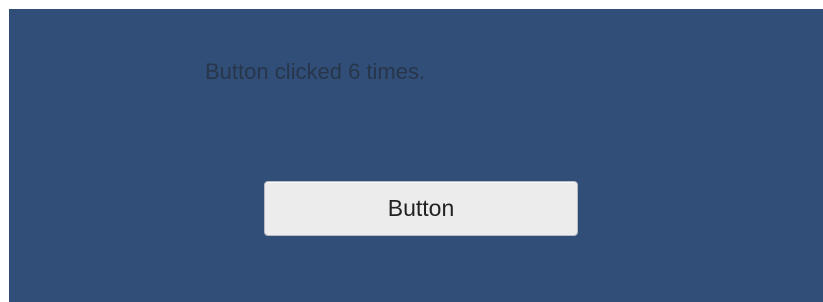 The height and width of the screenshot is (302, 823). What do you see at coordinates (315, 71) in the screenshot?
I see `click-count-label: Button clicked 6 times.` at bounding box center [315, 71].